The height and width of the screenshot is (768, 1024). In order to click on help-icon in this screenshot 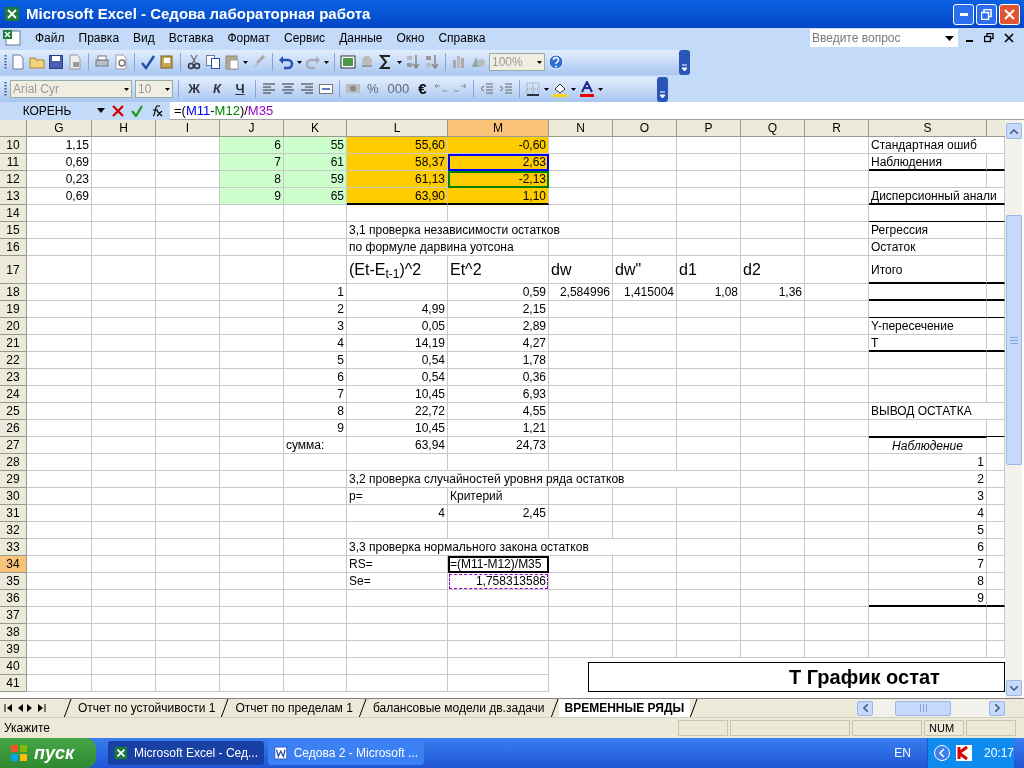, I will do `click(556, 62)`.